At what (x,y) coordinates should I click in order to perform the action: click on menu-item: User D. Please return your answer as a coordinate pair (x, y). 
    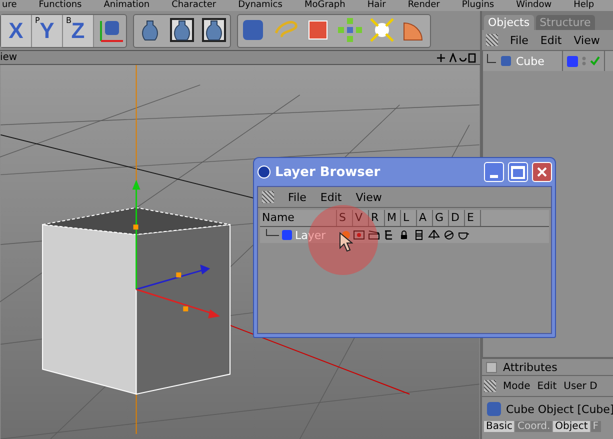
    Looking at the image, I should click on (581, 386).